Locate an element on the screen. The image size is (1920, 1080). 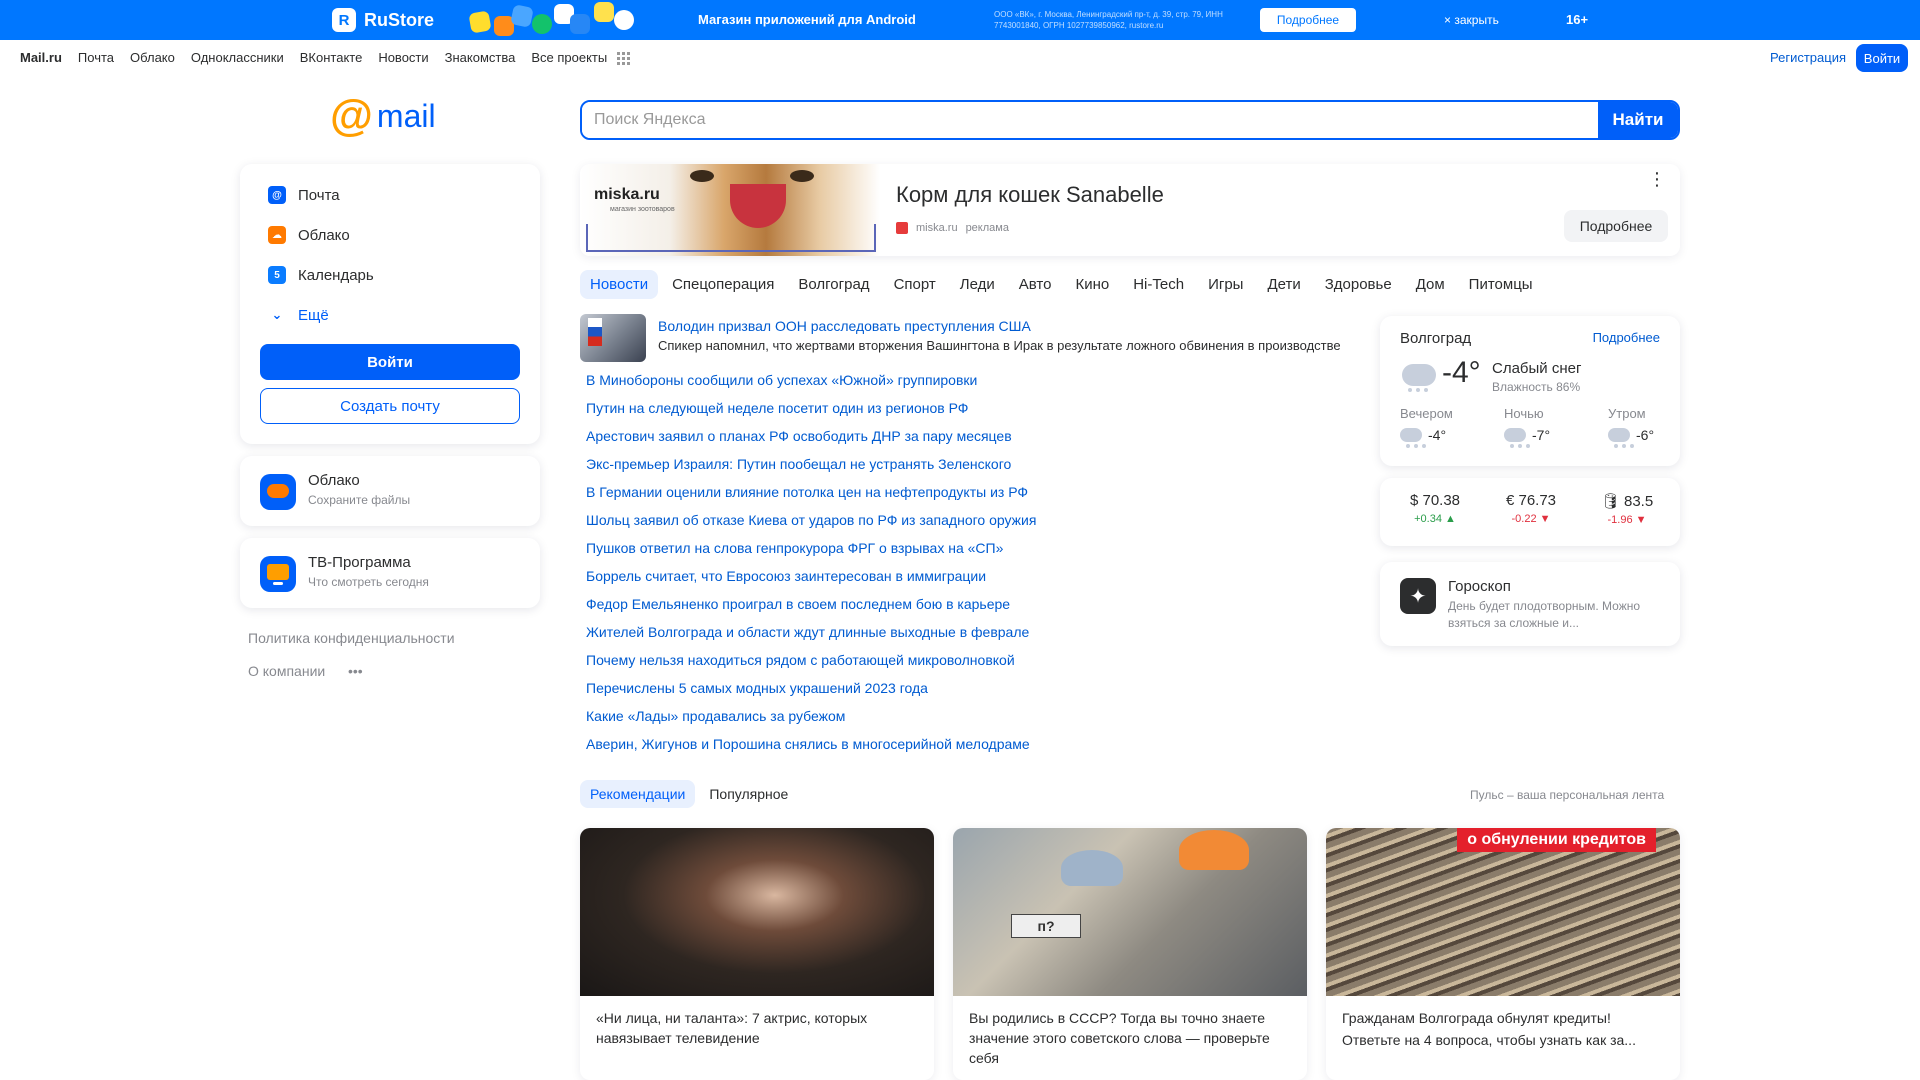
service-more: ⌄ Ещё is located at coordinates (298, 315).